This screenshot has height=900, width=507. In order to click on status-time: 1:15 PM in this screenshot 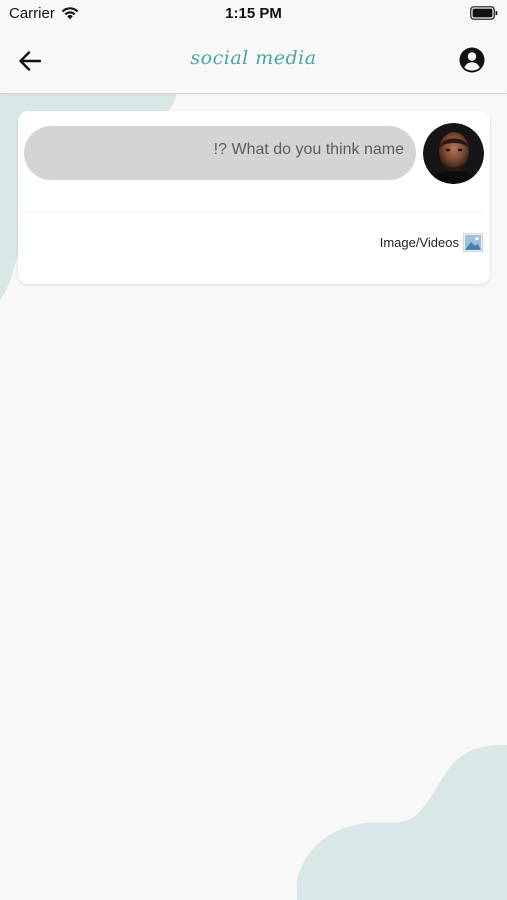, I will do `click(253, 13)`.